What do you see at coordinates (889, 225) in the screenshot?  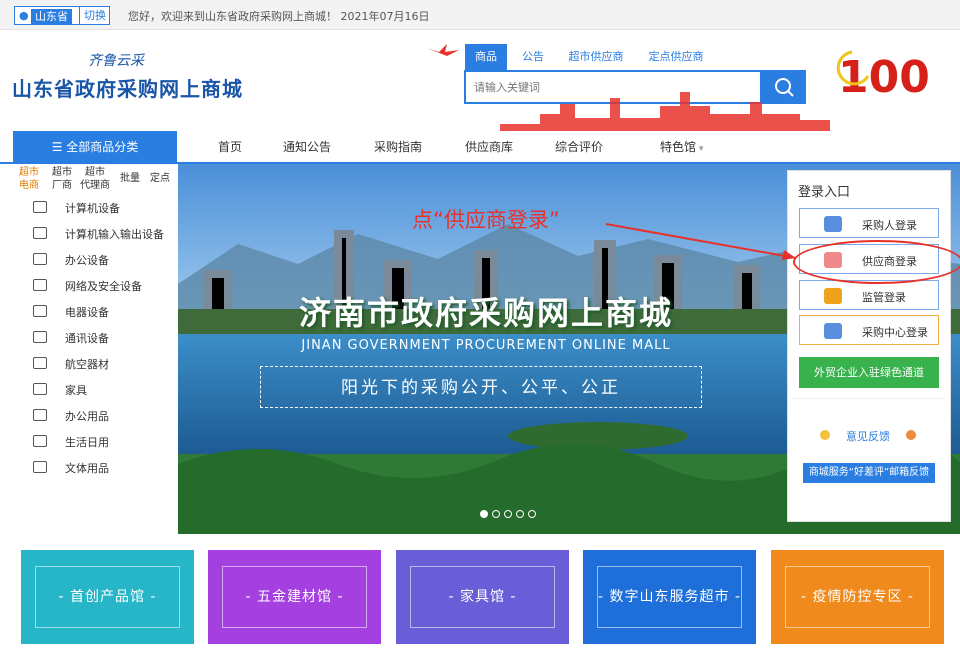 I see `purchaser-login-label: 采购人登录` at bounding box center [889, 225].